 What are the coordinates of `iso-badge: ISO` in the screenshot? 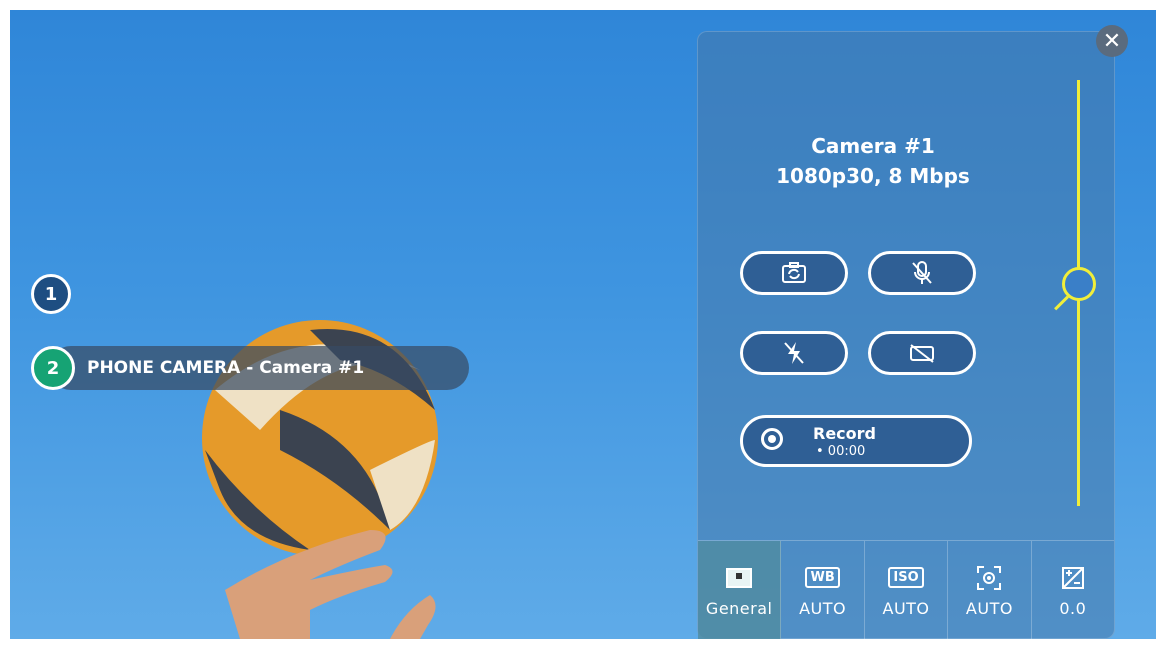 It's located at (906, 577).